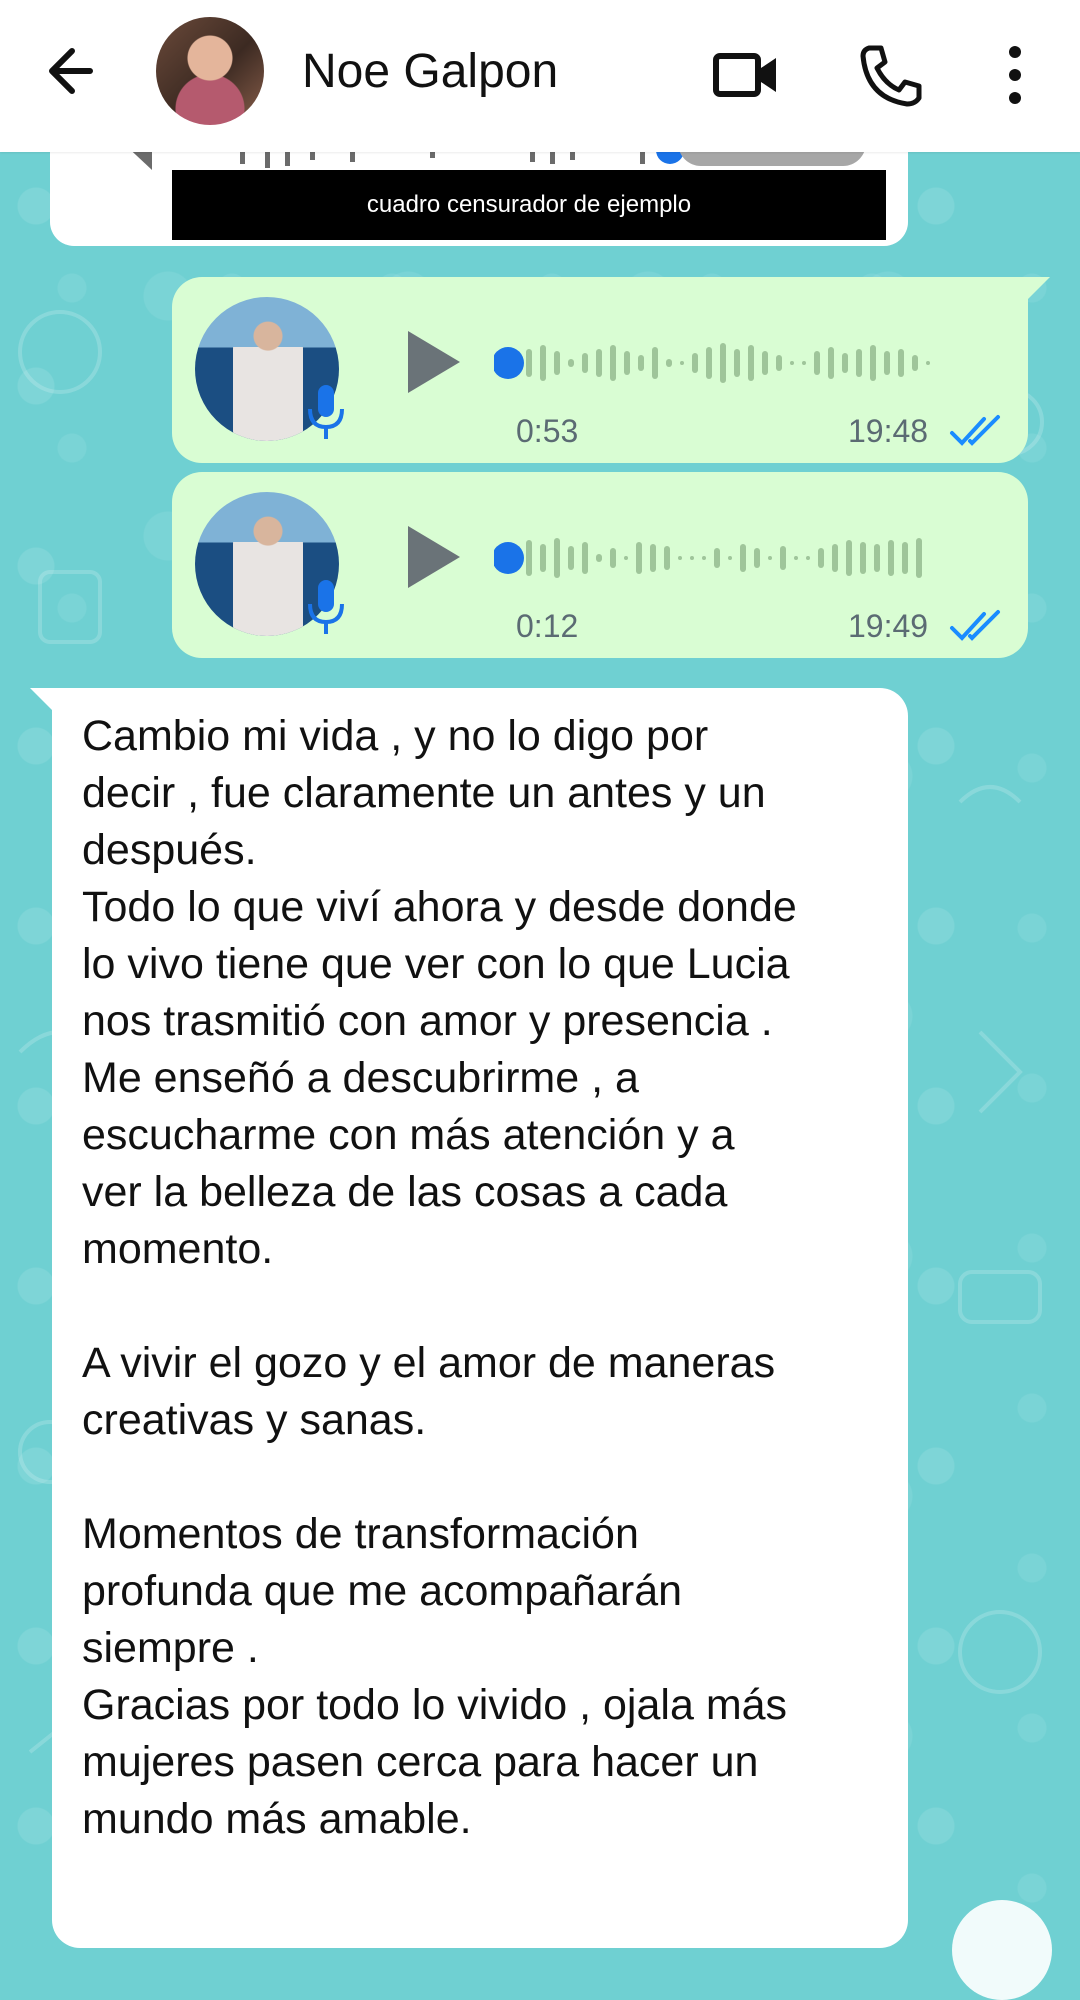  Describe the element at coordinates (430, 72) in the screenshot. I see `contact-name: Noe Galpon` at that location.